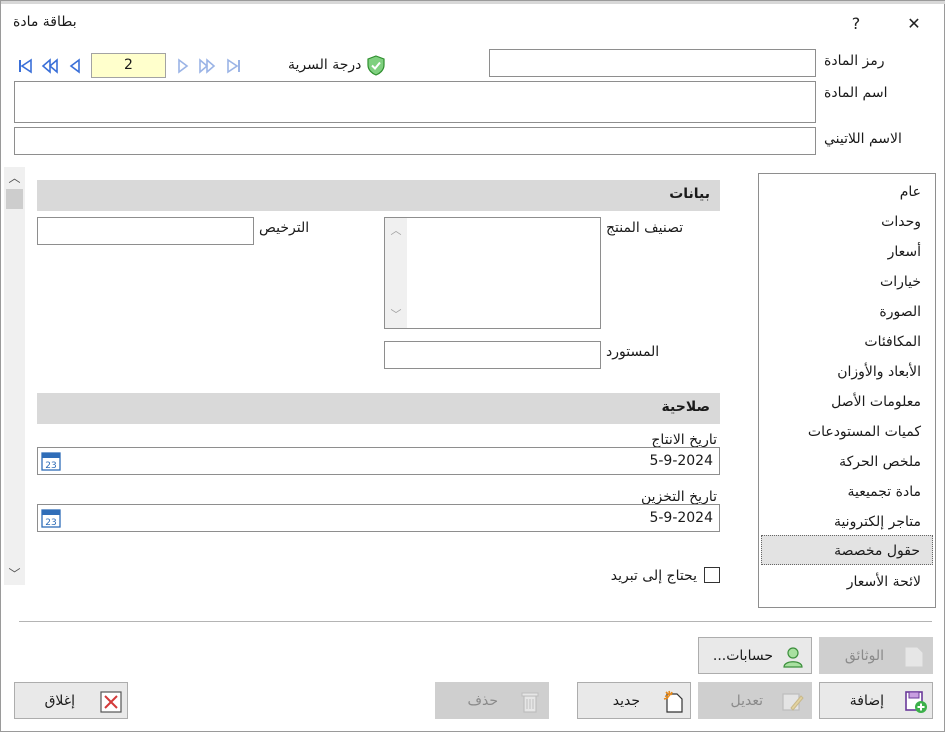  I want to click on new-button-label: جديد, so click(626, 701).